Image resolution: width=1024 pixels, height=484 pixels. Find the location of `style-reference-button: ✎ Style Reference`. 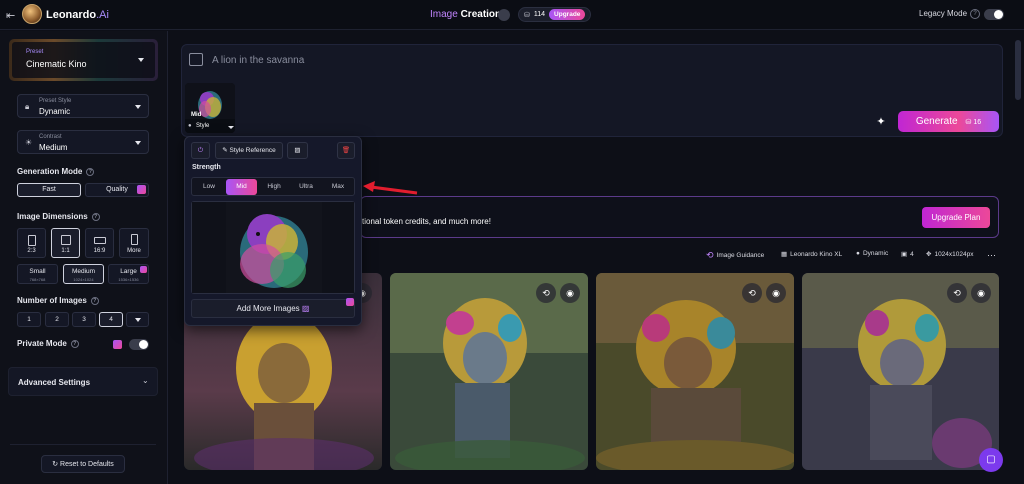

style-reference-button: ✎ Style Reference is located at coordinates (249, 150).